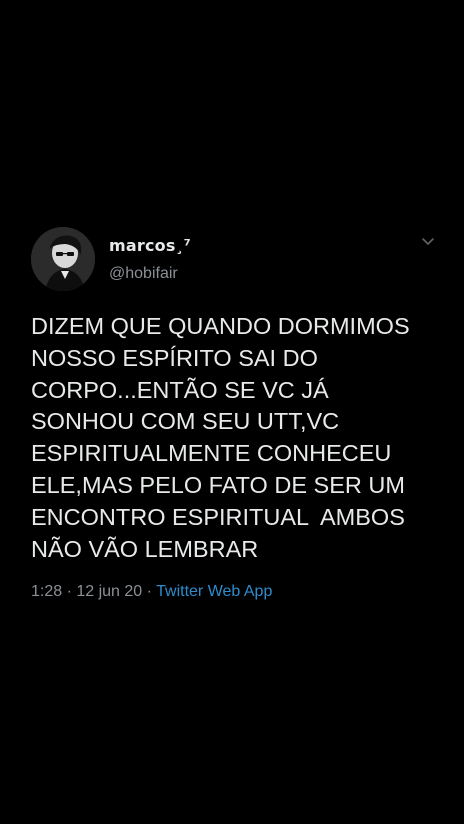  I want to click on profile-photo-icon, so click(63, 259).